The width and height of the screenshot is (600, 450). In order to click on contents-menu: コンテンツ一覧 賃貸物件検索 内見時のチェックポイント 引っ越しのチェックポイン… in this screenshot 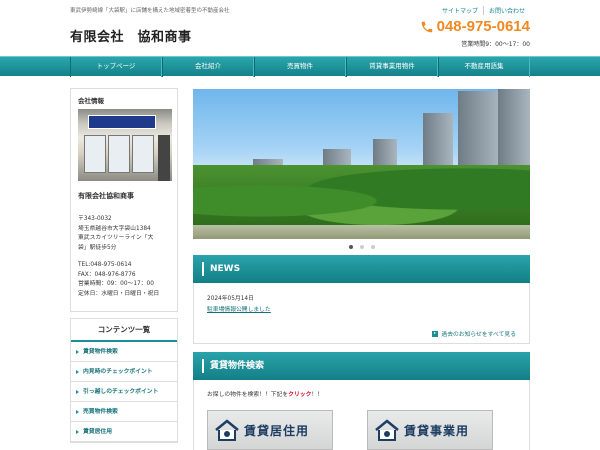, I will do `click(124, 380)`.